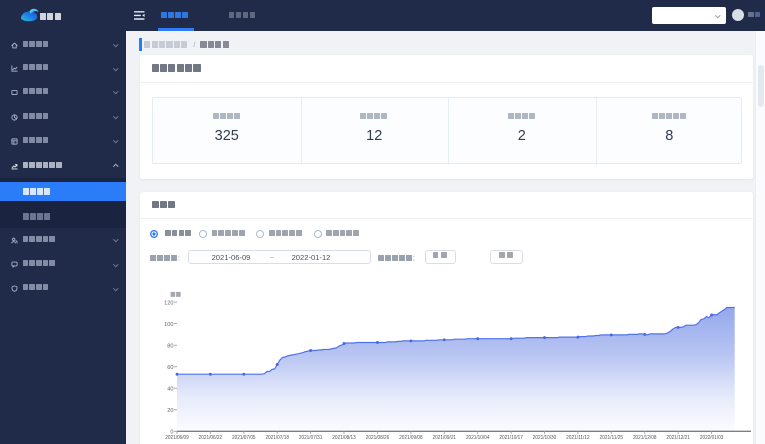 This screenshot has width=765, height=444. What do you see at coordinates (712, 438) in the screenshot?
I see `svg-text: 2022/01/03` at bounding box center [712, 438].